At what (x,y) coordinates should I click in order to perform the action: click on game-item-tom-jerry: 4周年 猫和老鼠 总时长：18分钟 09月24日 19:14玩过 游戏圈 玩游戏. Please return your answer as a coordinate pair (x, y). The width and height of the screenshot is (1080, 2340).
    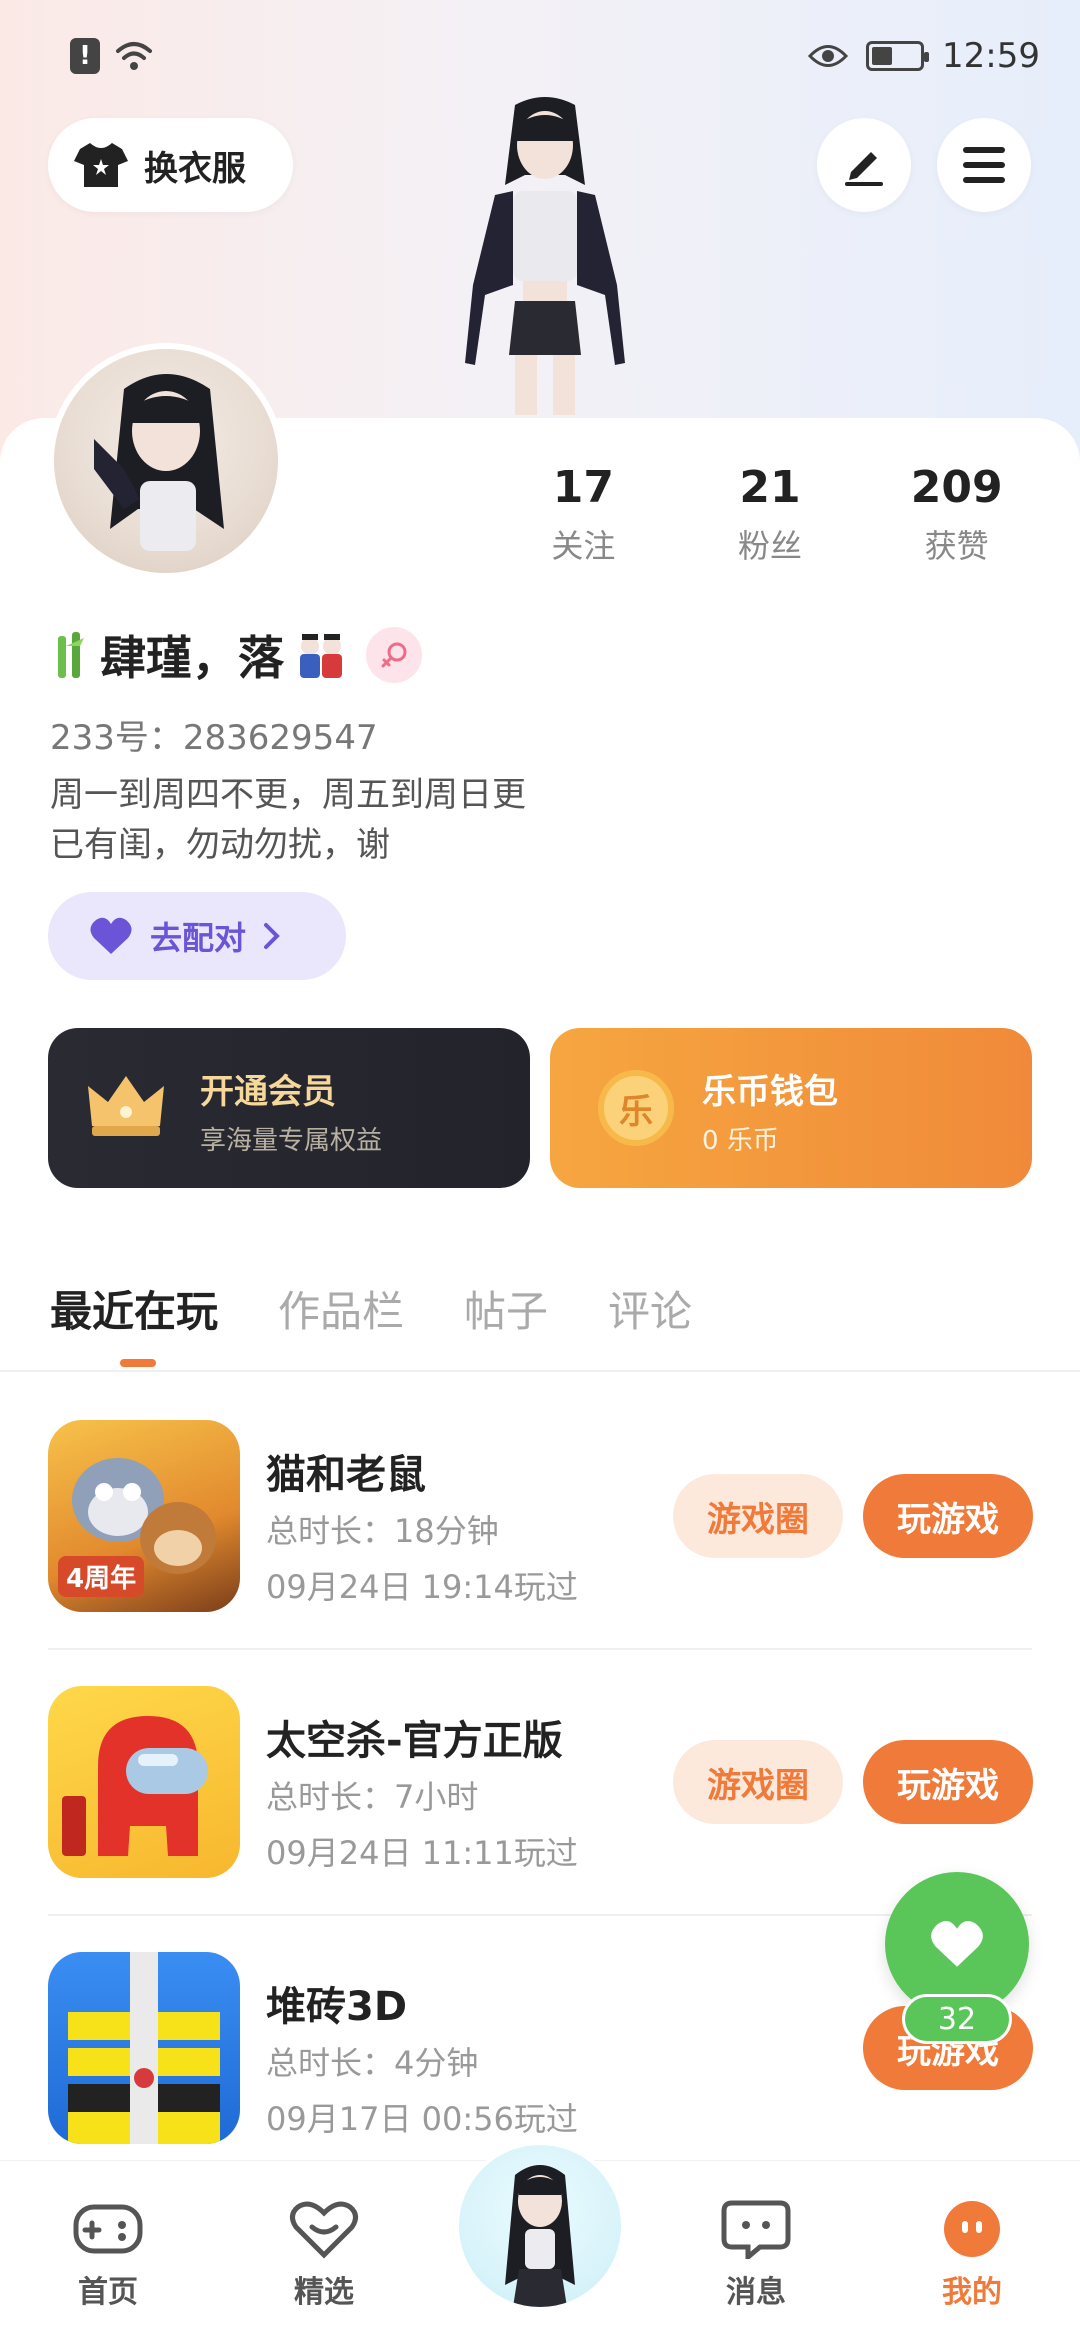
    Looking at the image, I should click on (540, 1552).